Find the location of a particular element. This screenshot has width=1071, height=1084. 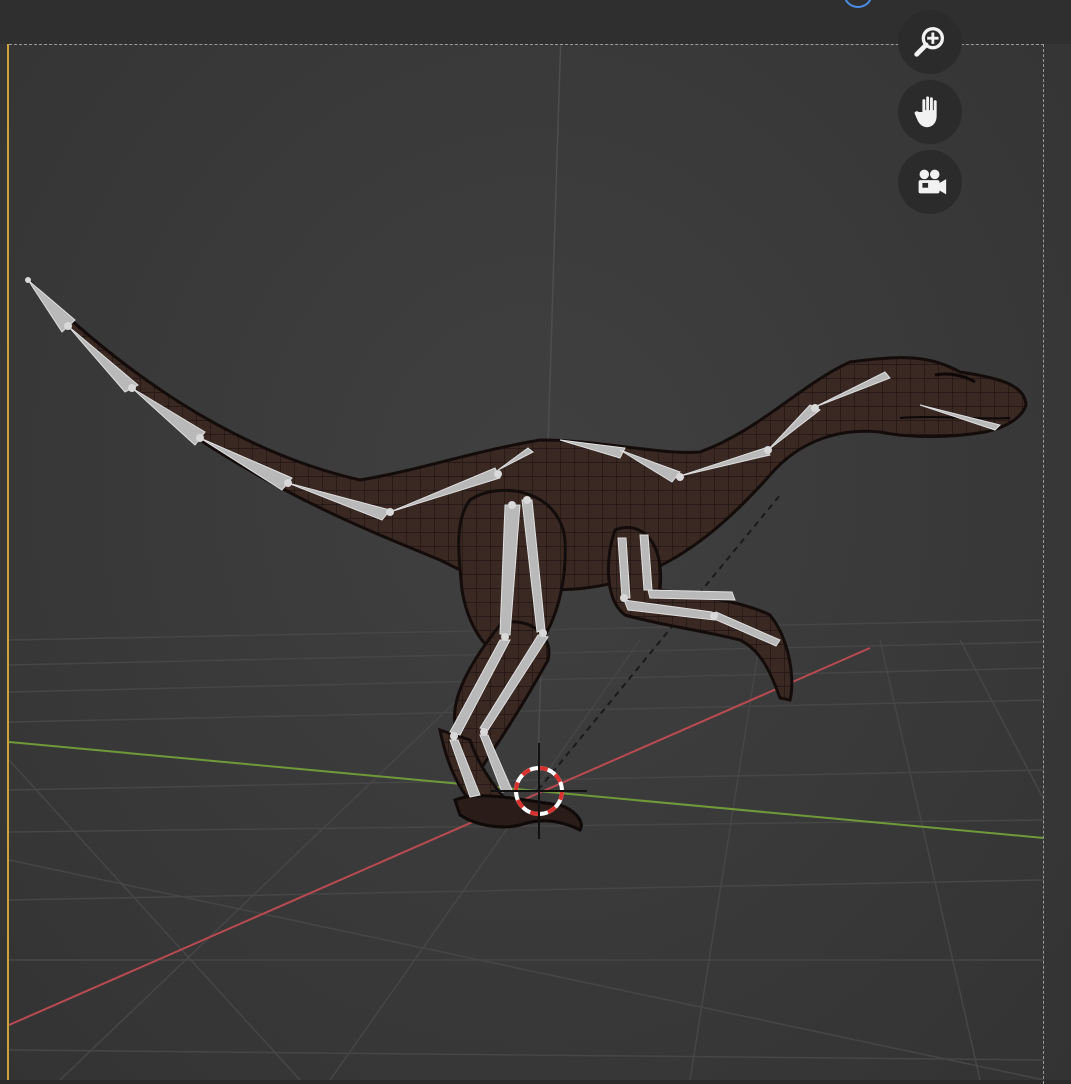

zoom-button is located at coordinates (930, 42).